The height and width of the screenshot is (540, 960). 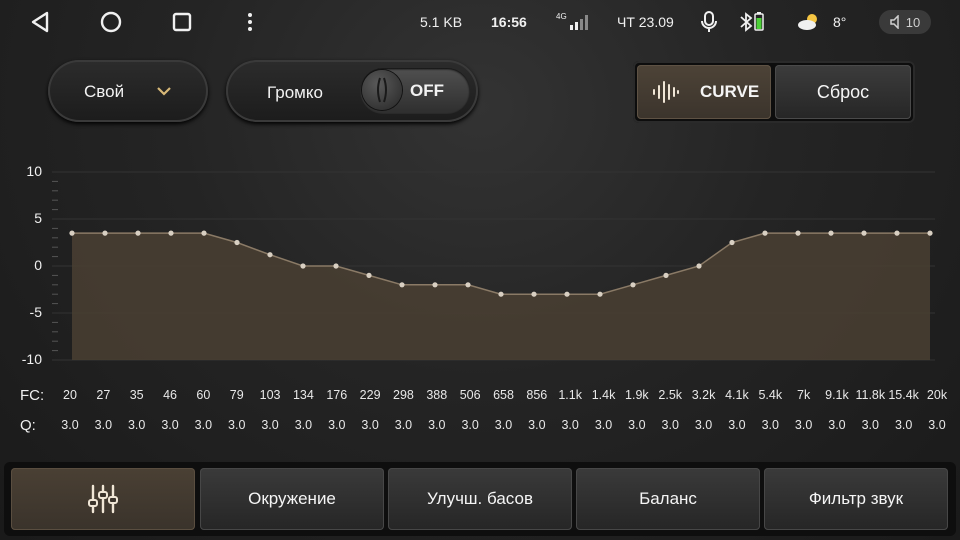 What do you see at coordinates (352, 91) in the screenshot?
I see `loudness-control: Громко OFF` at bounding box center [352, 91].